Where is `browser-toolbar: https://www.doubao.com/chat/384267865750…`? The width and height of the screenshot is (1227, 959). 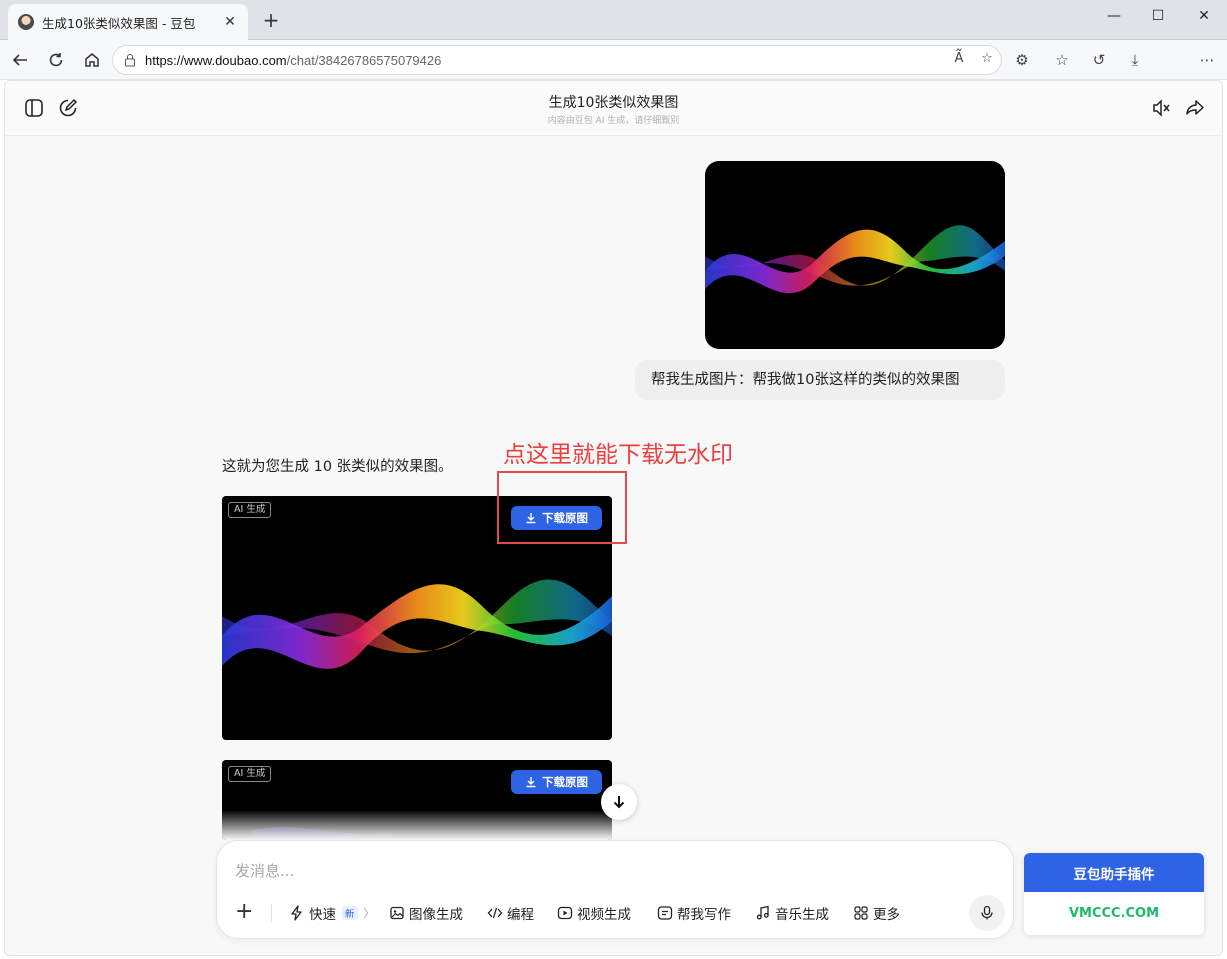
browser-toolbar: https://www.doubao.com/chat/384267865750… is located at coordinates (613, 76).